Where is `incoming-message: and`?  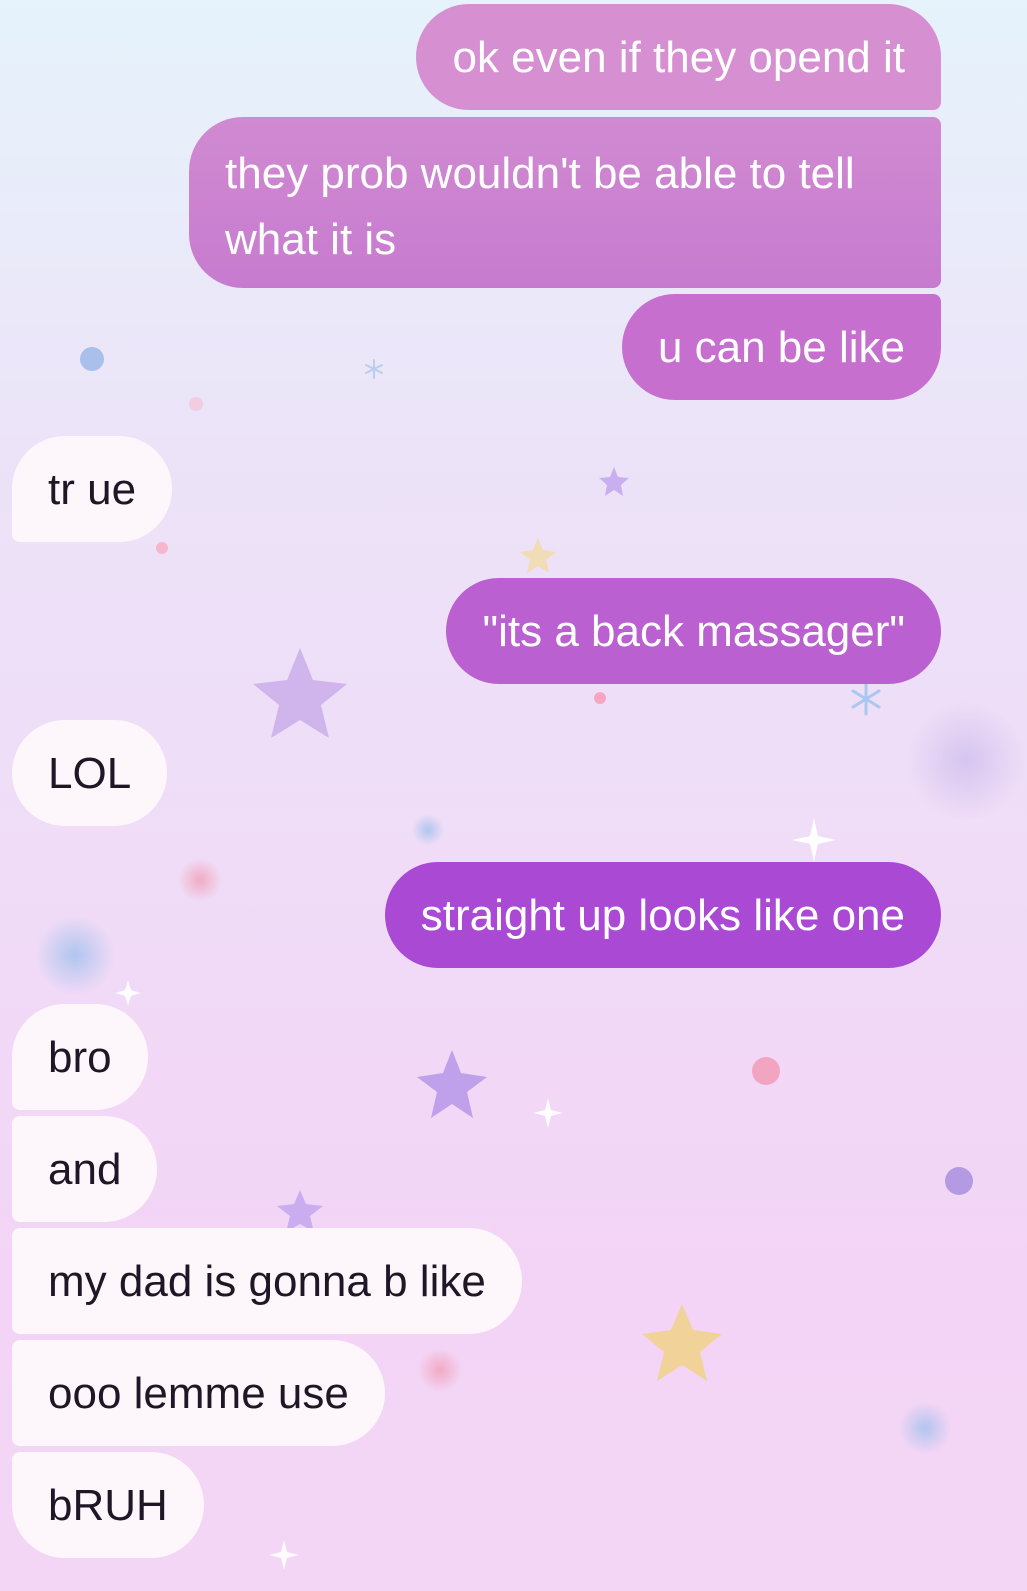 incoming-message: and is located at coordinates (85, 1169).